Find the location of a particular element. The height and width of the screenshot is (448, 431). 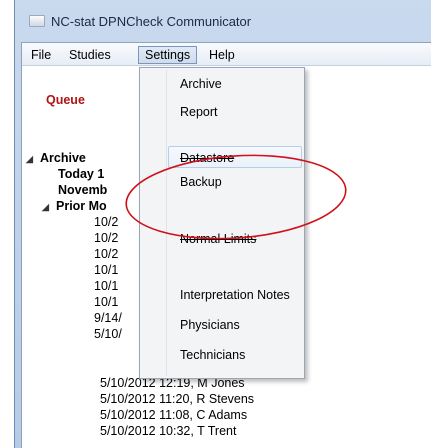

tree-item-prior-months: ◢ Prior Mo is located at coordinates (74, 206).